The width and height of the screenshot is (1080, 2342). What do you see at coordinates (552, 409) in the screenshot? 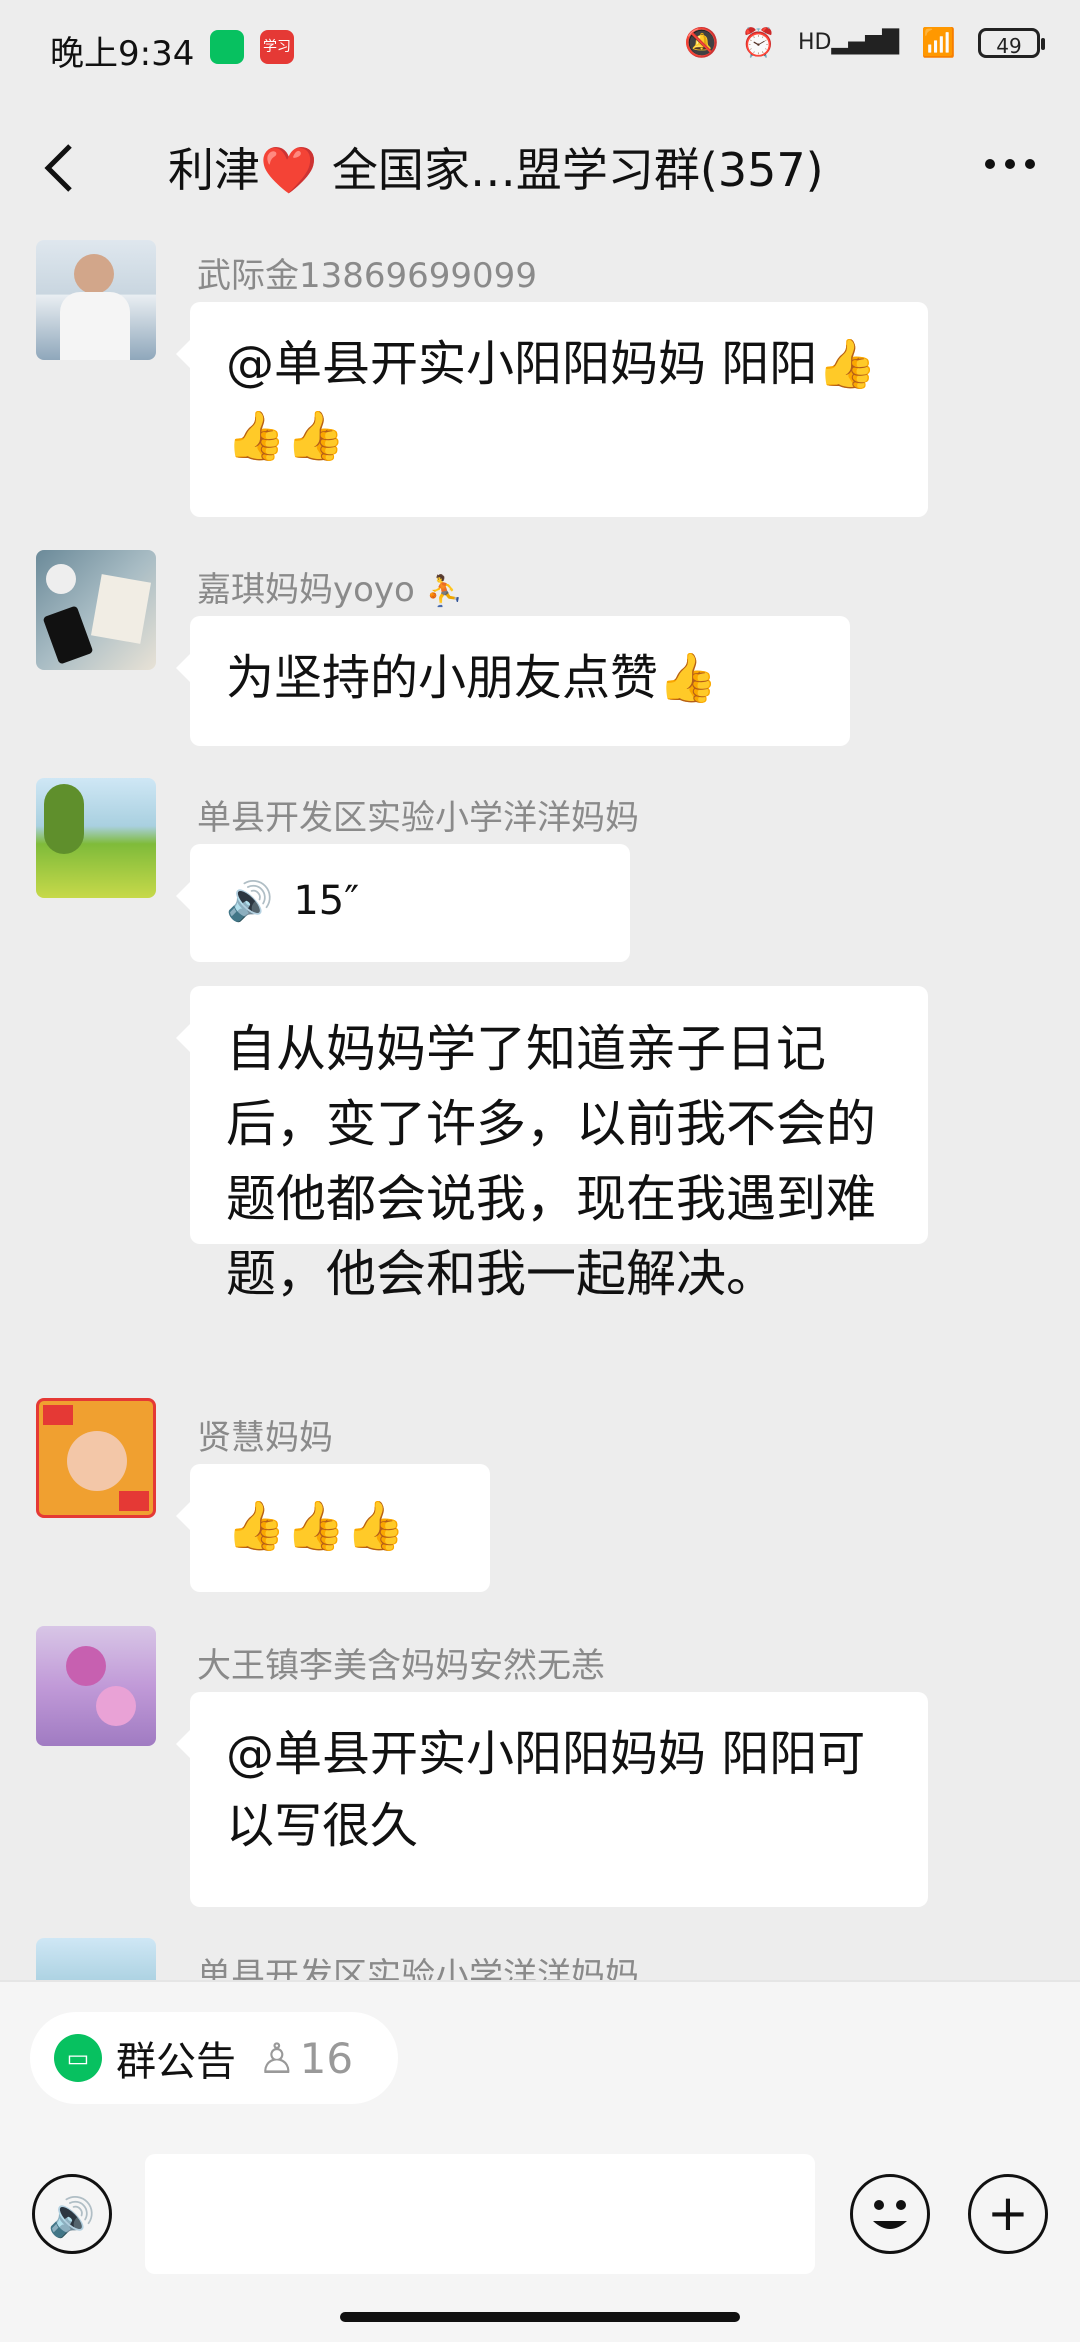
I see `message-bubble: @单县开实小阳阳妈妈 阳阳👍👍👍` at bounding box center [552, 409].